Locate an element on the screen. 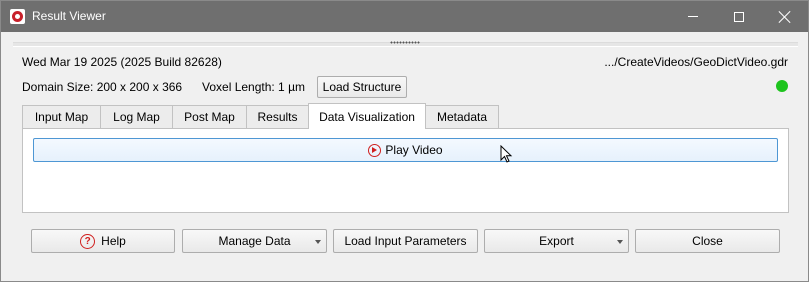  help-icon: ? is located at coordinates (88, 241).